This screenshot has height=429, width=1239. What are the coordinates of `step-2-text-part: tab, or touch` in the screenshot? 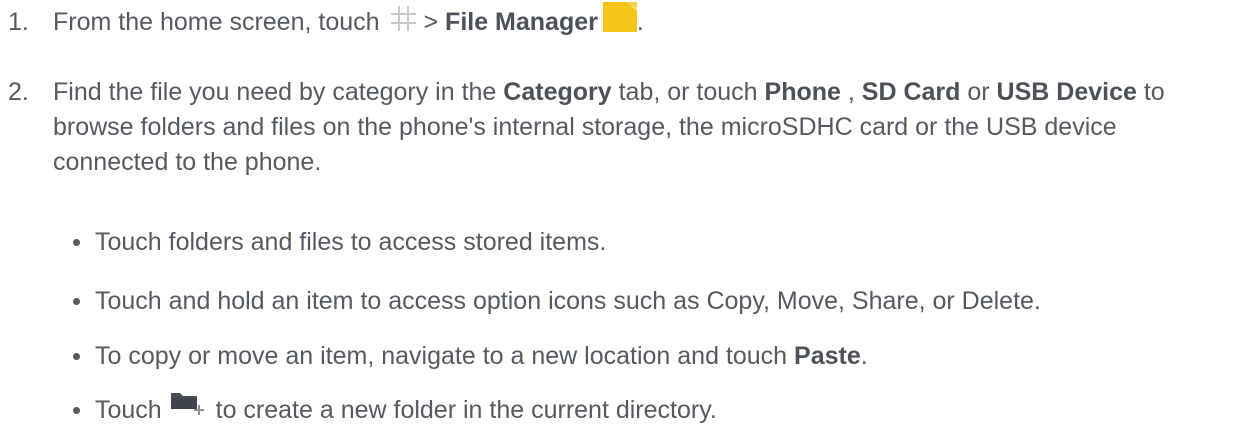 It's located at (688, 92).